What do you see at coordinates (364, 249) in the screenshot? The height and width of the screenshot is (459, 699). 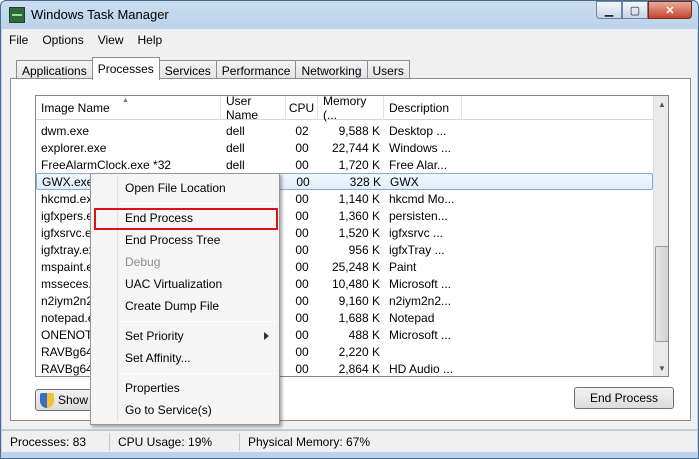 I see `cell-memory: 956 K` at bounding box center [364, 249].